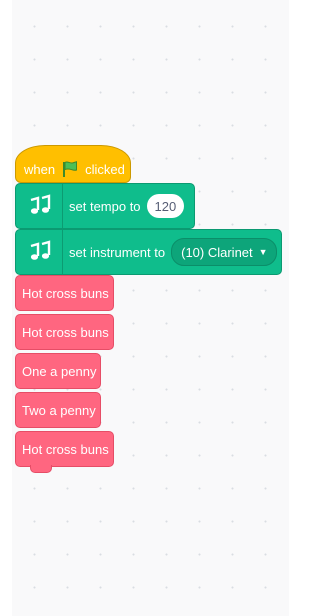 The image size is (320, 616). I want to click on set-instrument-block: set instrument to (10) Clarinet ▼, so click(148, 252).